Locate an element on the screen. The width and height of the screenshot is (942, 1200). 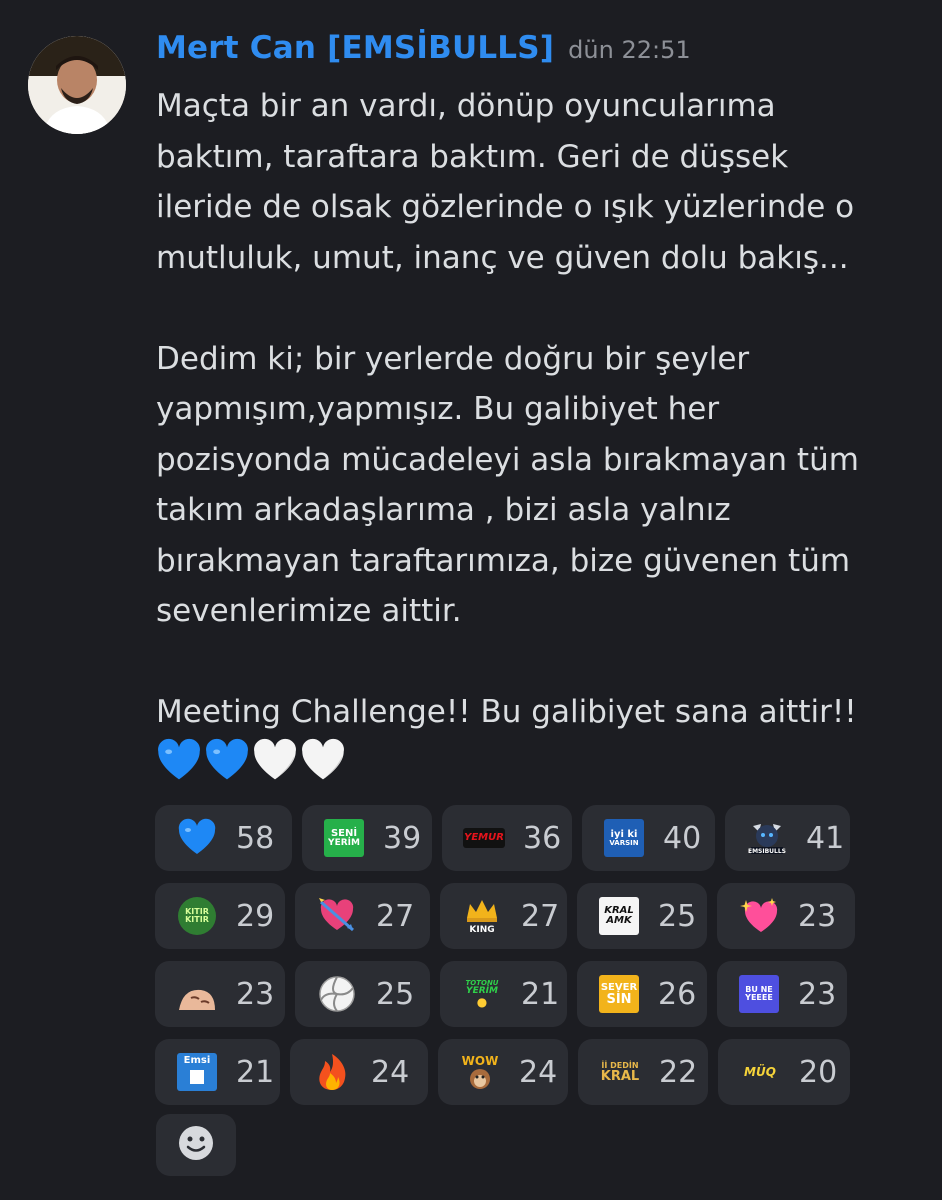
muq-sticker-icon: MÜQ is located at coordinates (760, 1072).